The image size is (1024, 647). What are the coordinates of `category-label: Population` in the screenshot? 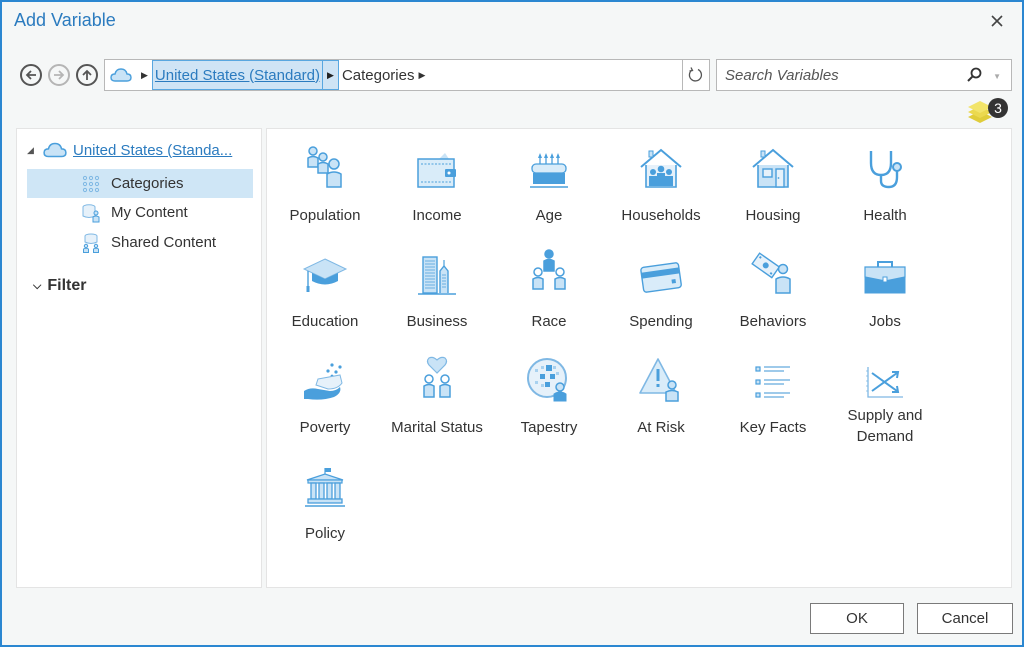 It's located at (325, 215).